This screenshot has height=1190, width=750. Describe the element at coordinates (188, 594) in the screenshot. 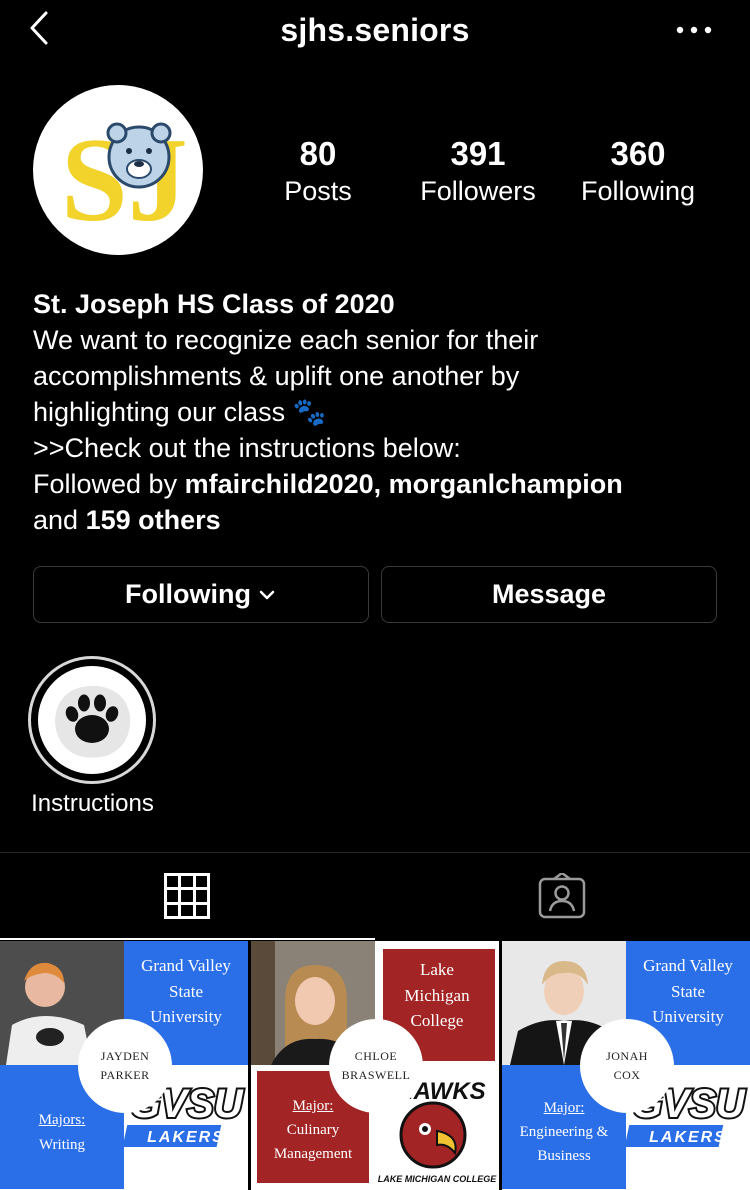

I see `following-button-label: Following` at that location.